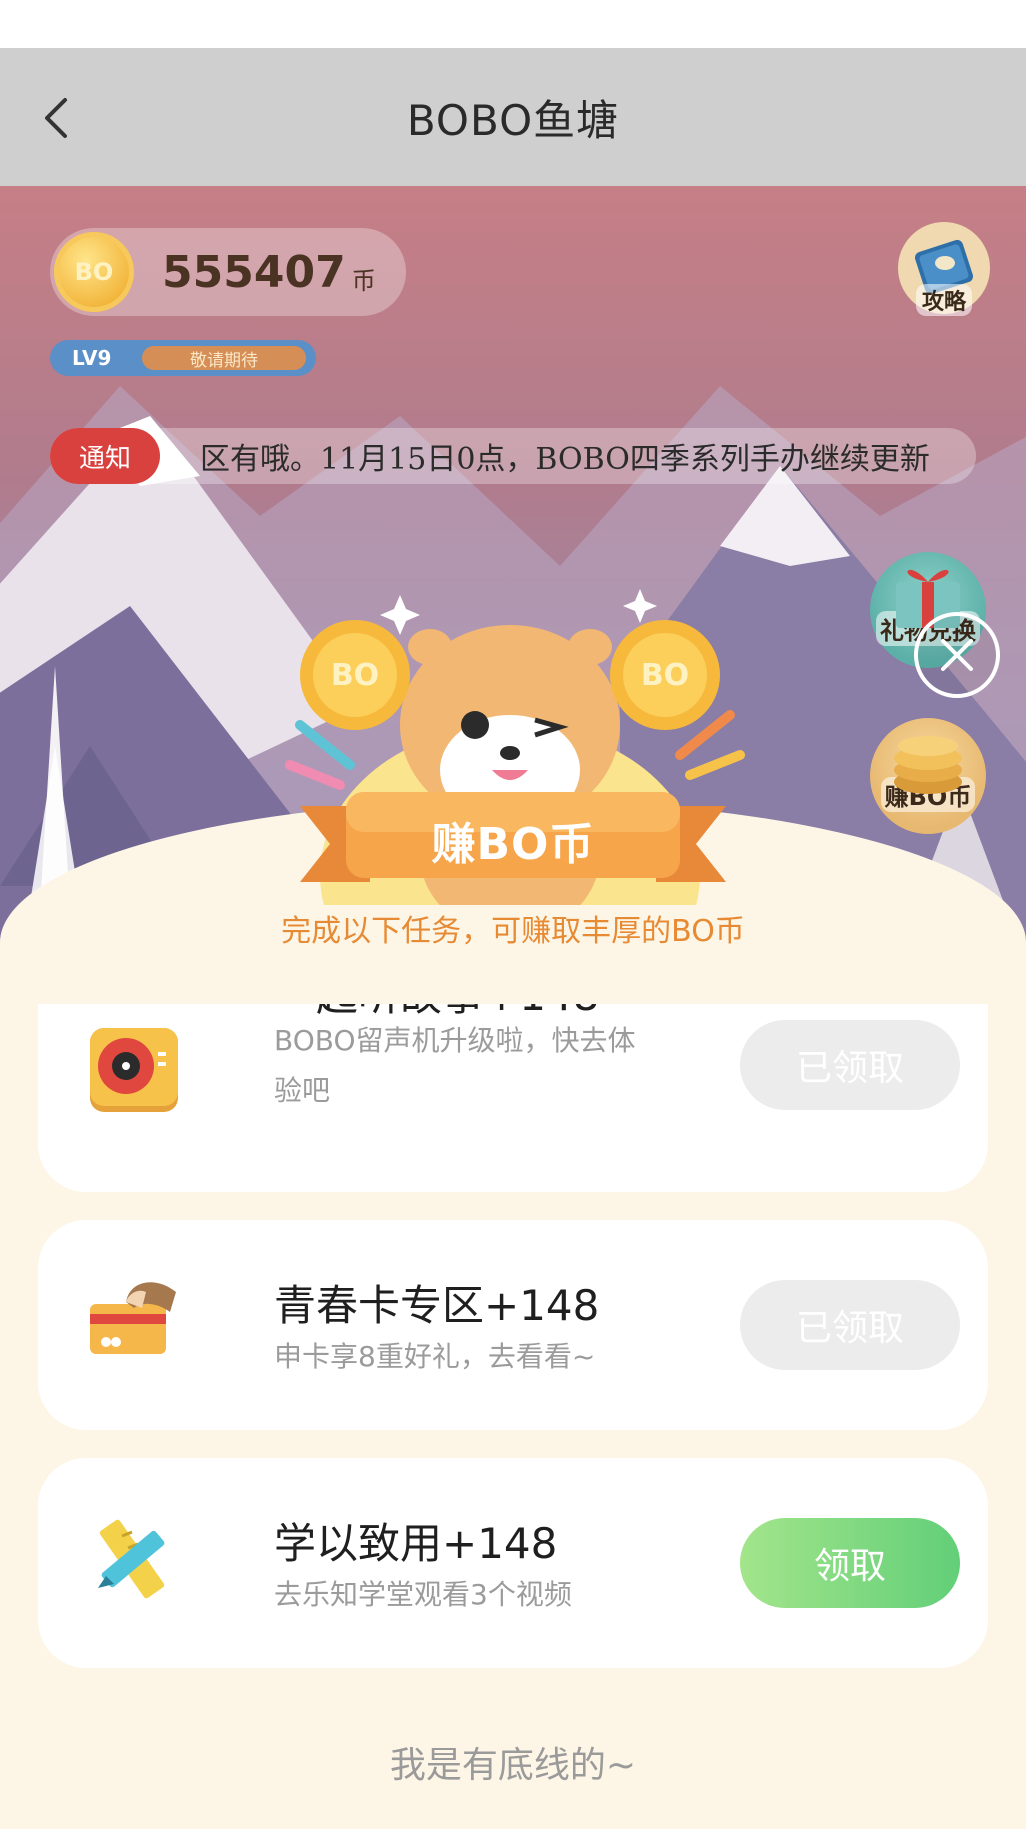 This screenshot has width=1026, height=1829. What do you see at coordinates (565, 459) in the screenshot?
I see `notice-text: 区有哦。11月15日0点，BOBO四季系列手办继续更新` at bounding box center [565, 459].